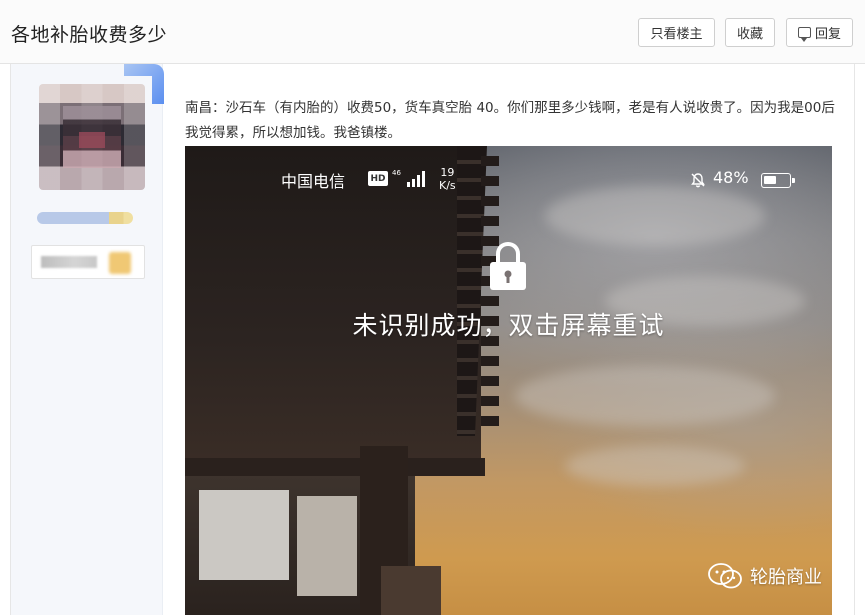 The height and width of the screenshot is (615, 865). Describe the element at coordinates (69, 262) in the screenshot. I see `level-name-blurred` at that location.